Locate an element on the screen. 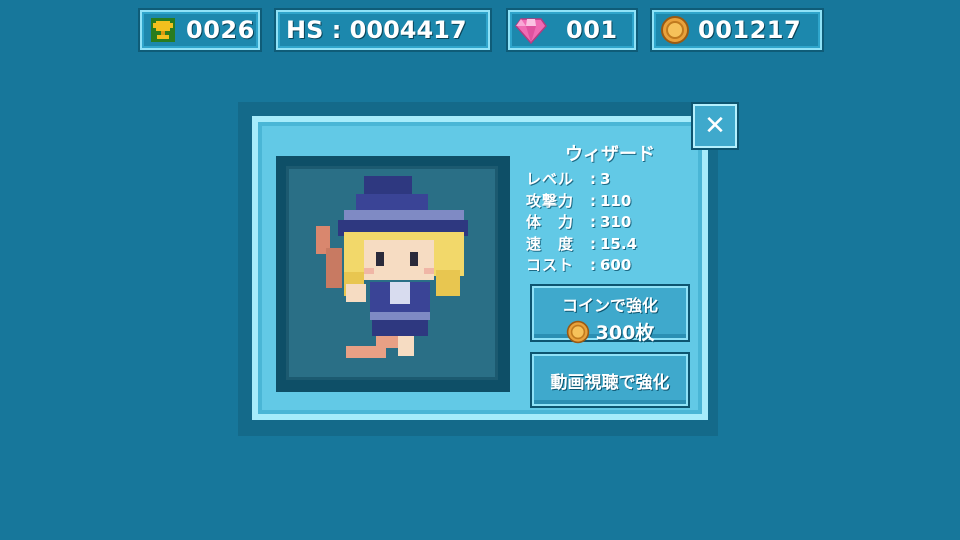  character-name: ウィザード is located at coordinates (610, 154).